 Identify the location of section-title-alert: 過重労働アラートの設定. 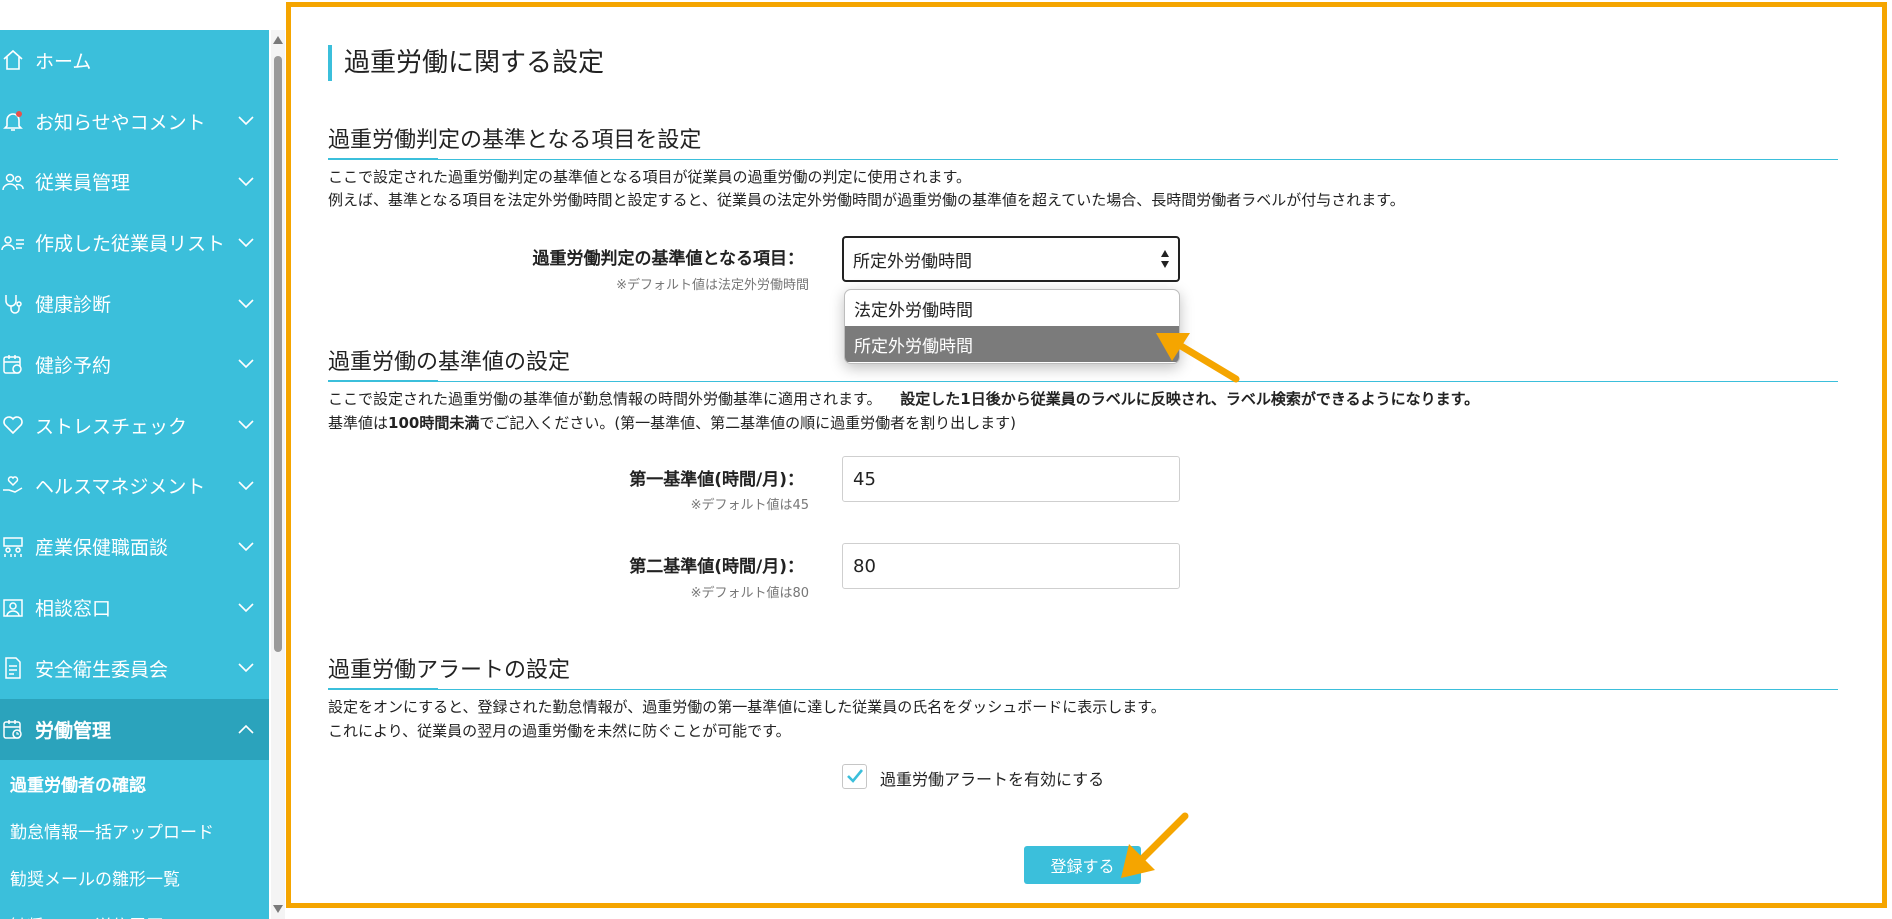
(449, 670).